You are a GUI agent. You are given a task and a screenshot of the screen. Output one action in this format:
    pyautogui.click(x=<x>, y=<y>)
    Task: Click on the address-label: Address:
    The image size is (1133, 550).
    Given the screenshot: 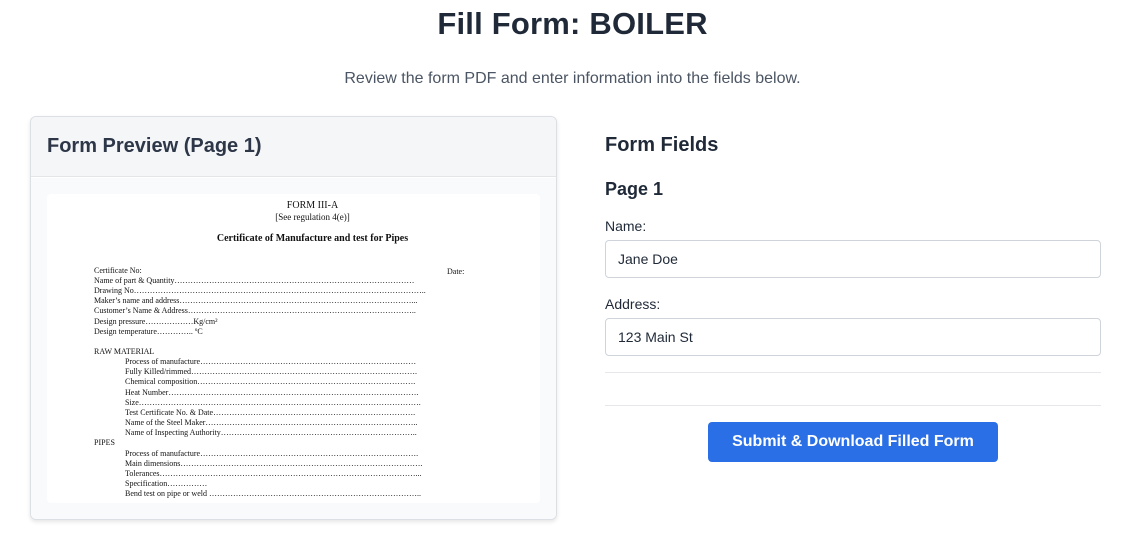 What is the action you would take?
    pyautogui.click(x=633, y=304)
    